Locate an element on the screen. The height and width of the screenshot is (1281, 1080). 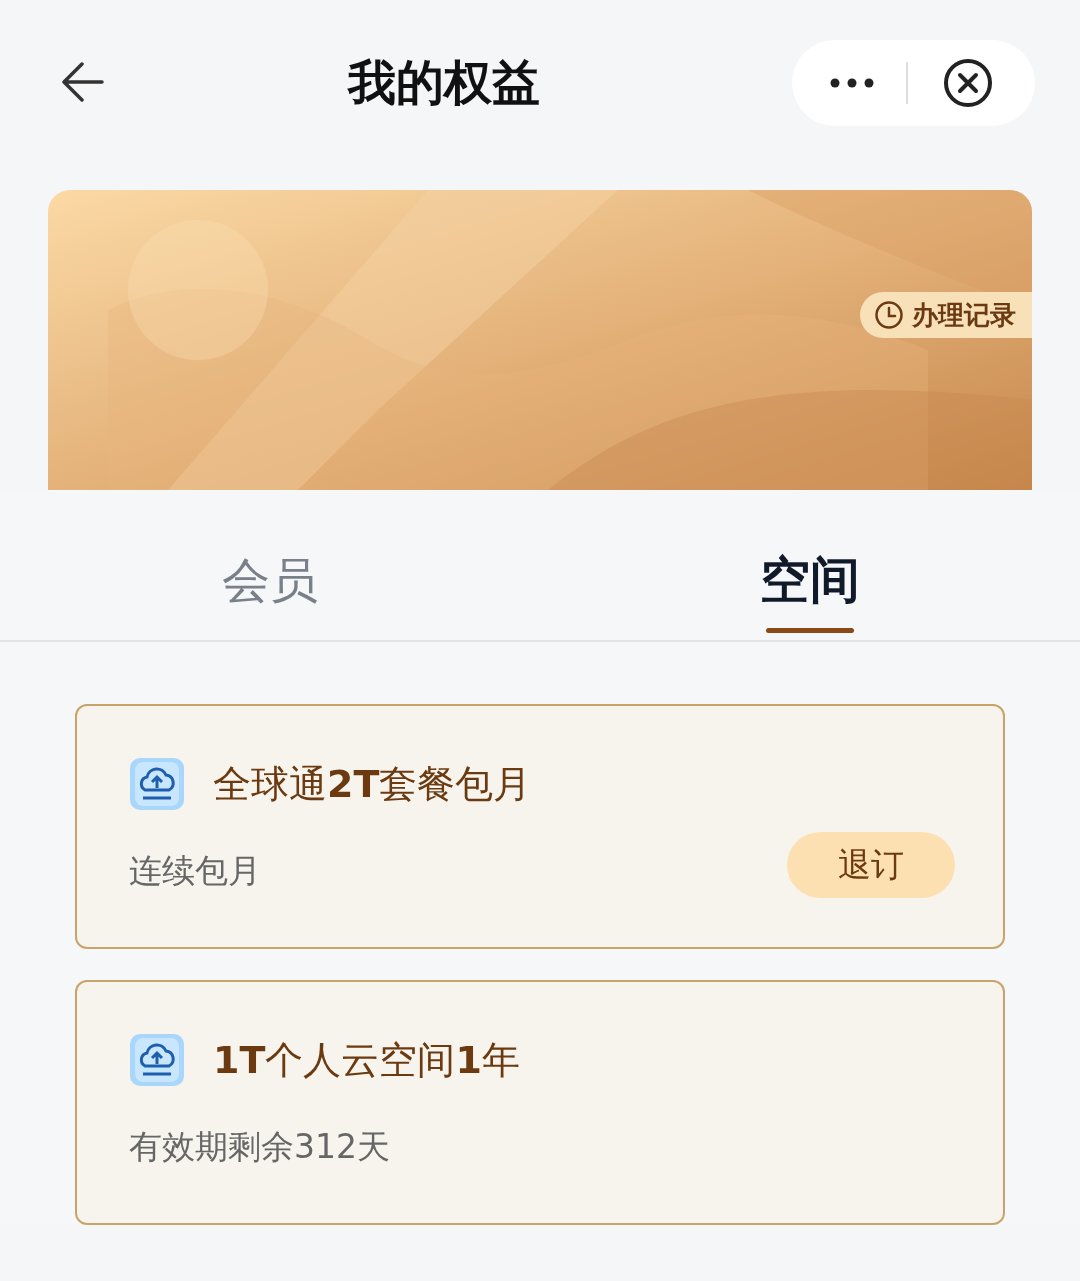
tab: 空间 is located at coordinates (810, 586).